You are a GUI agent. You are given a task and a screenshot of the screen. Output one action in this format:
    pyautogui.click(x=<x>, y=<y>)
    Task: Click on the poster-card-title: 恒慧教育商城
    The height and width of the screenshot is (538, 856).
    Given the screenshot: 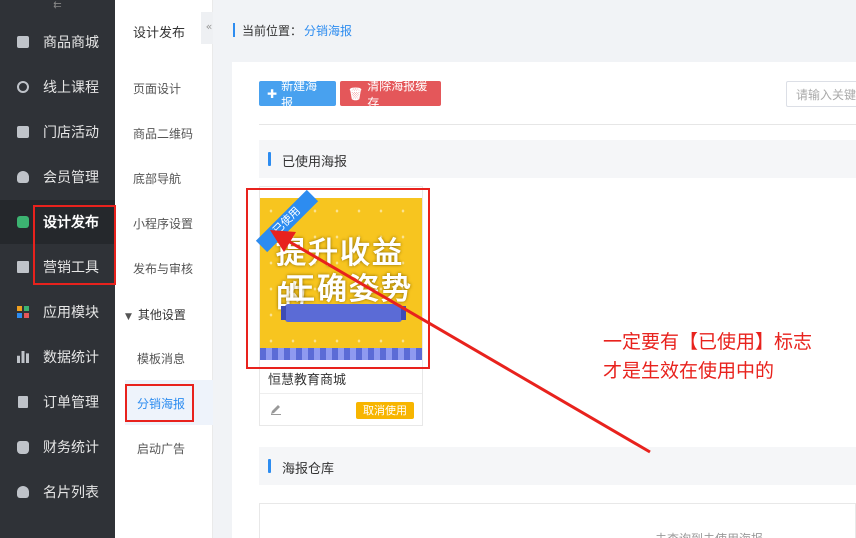 What is the action you would take?
    pyautogui.click(x=307, y=380)
    